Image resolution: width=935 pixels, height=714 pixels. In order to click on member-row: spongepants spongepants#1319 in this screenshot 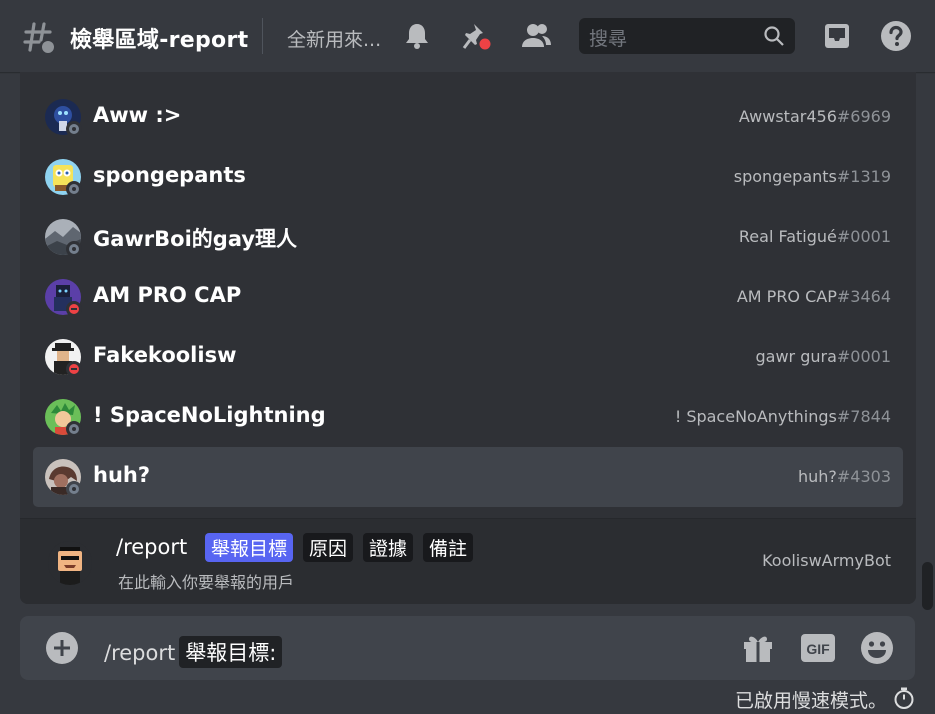, I will do `click(468, 177)`.